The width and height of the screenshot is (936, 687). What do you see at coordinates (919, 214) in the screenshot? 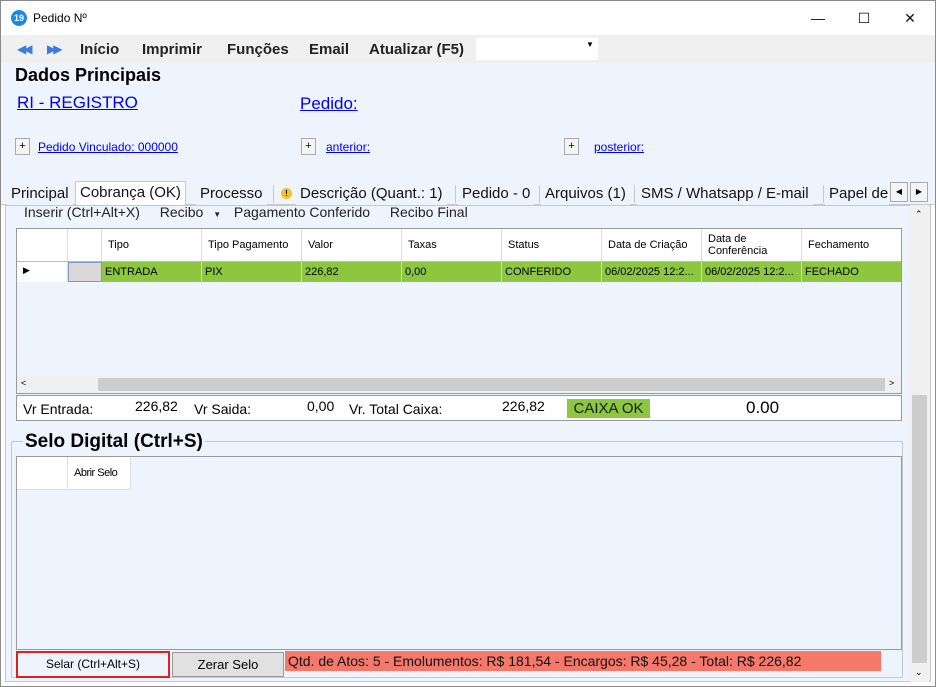
I see `scroll-up-icon: ⌃` at bounding box center [919, 214].